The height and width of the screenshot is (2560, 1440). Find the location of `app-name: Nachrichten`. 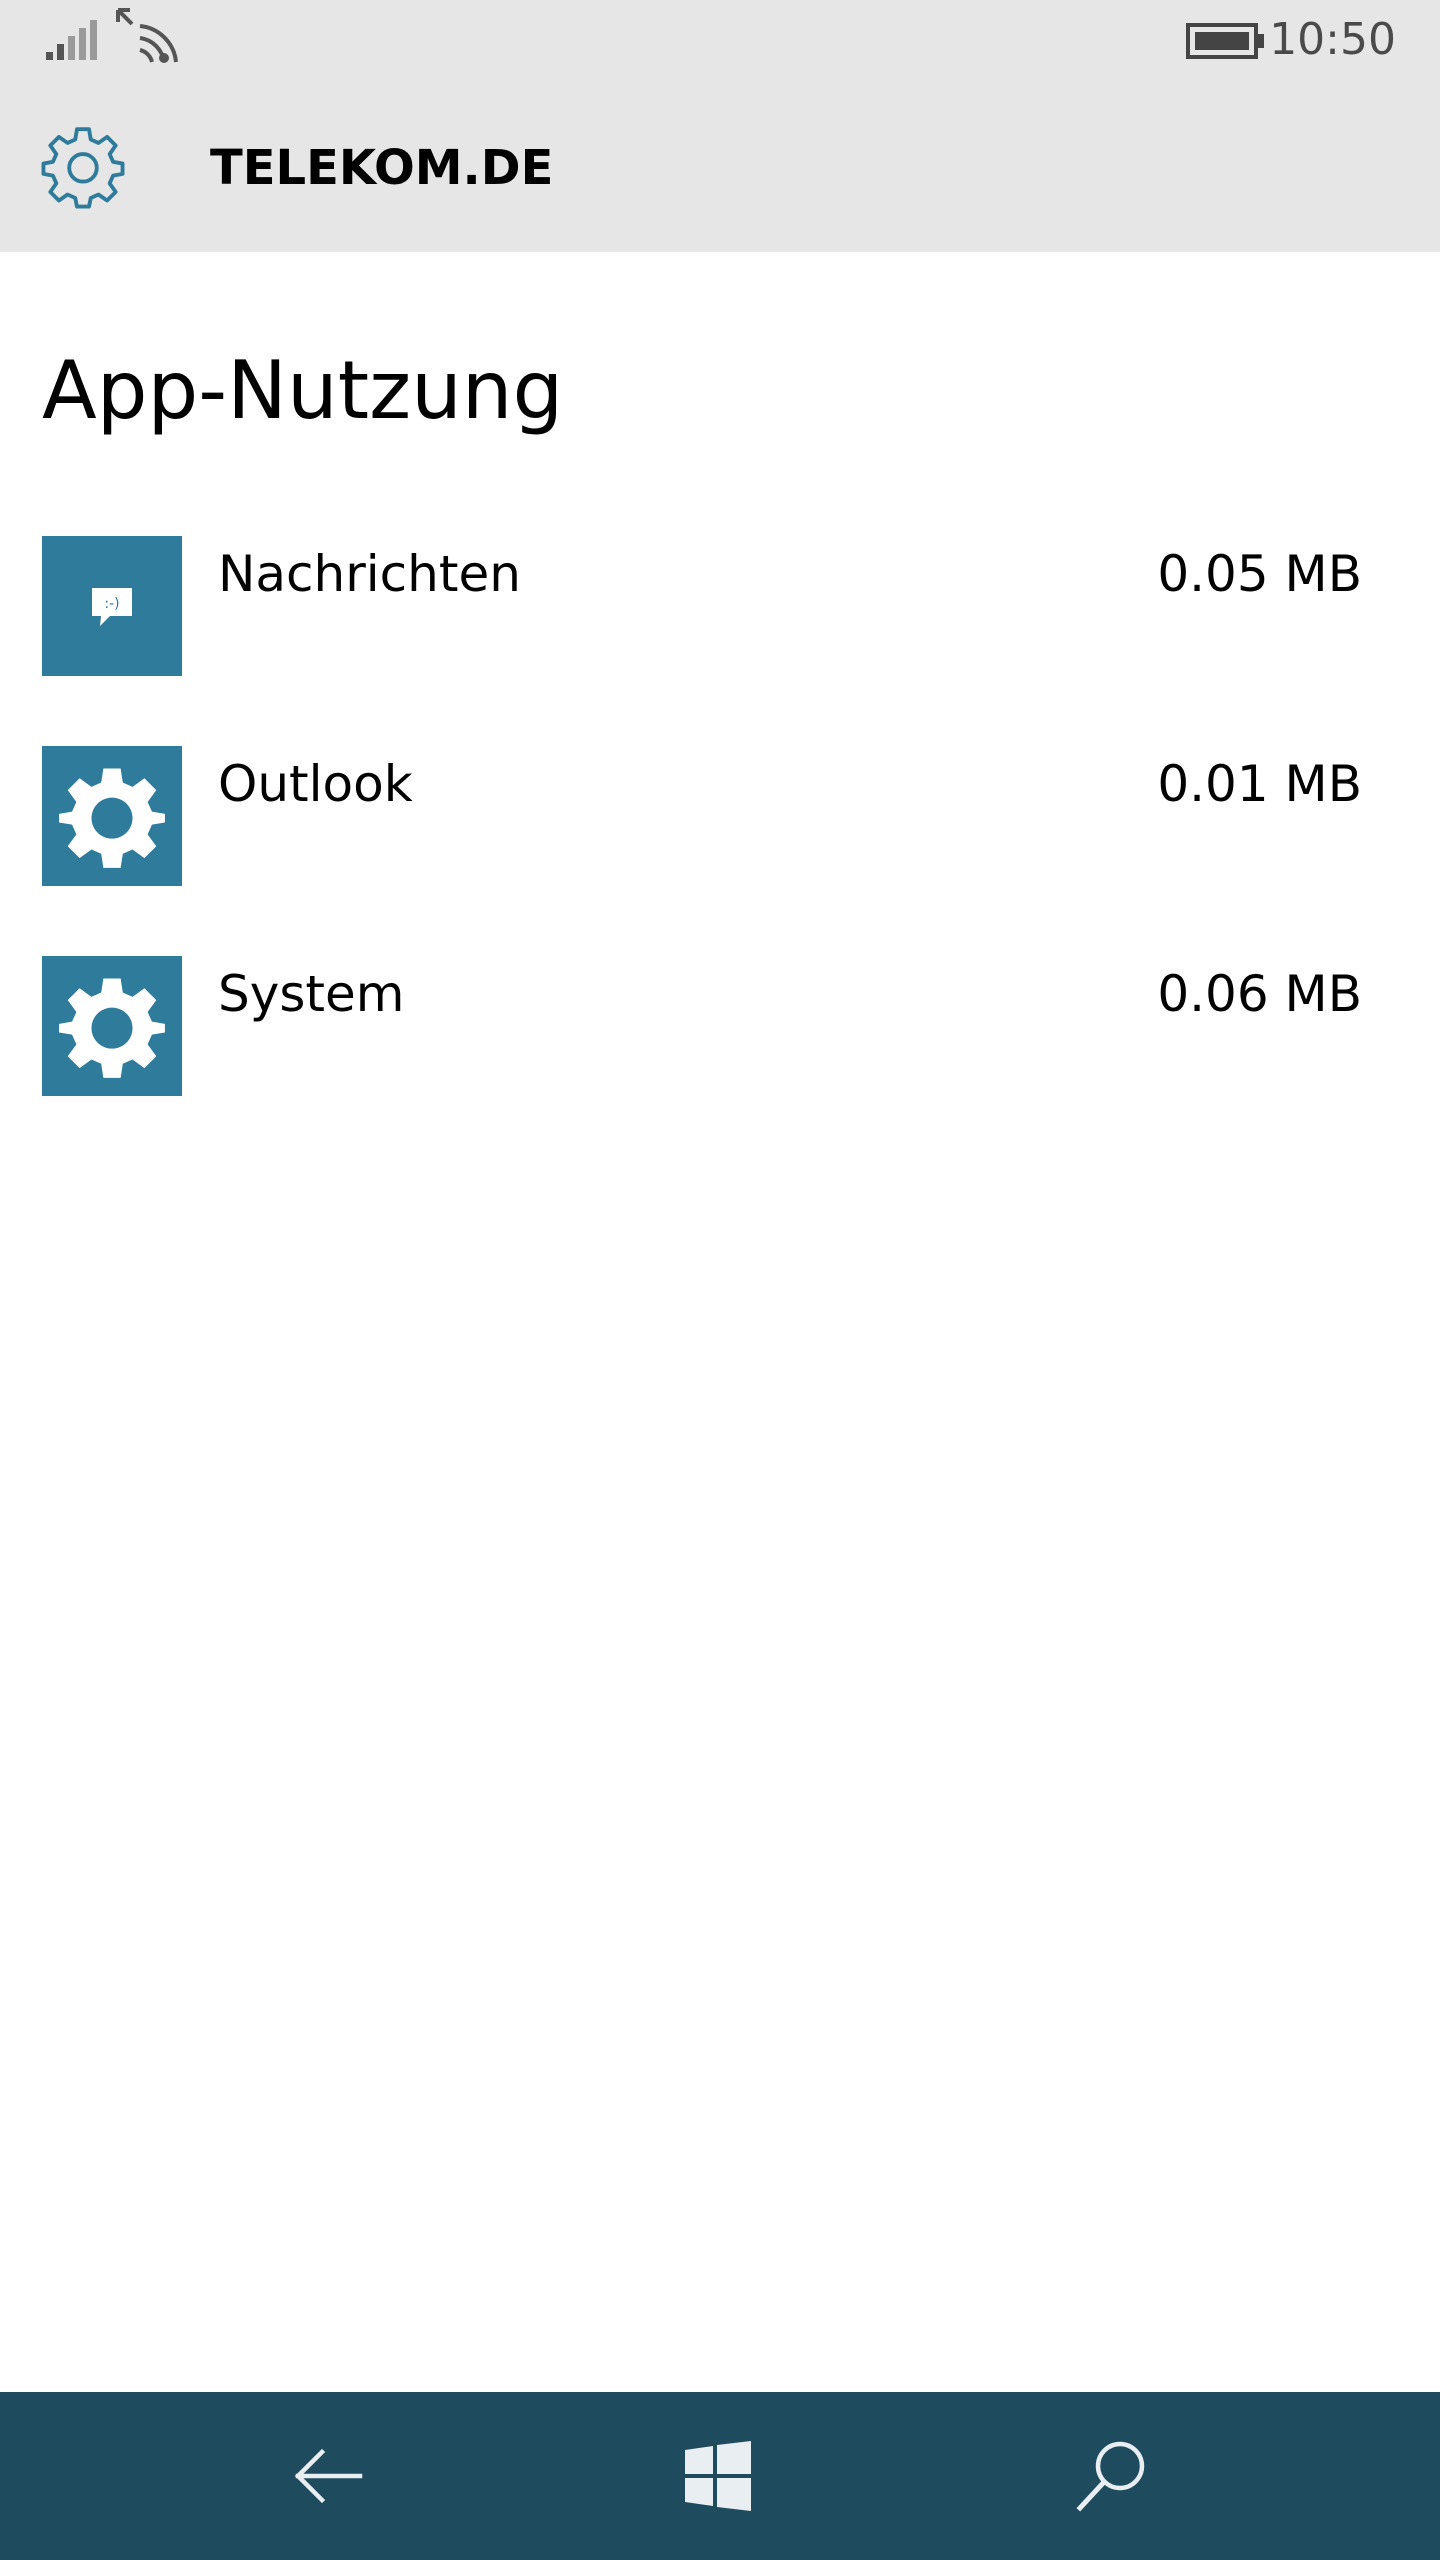

app-name: Nachrichten is located at coordinates (369, 574).